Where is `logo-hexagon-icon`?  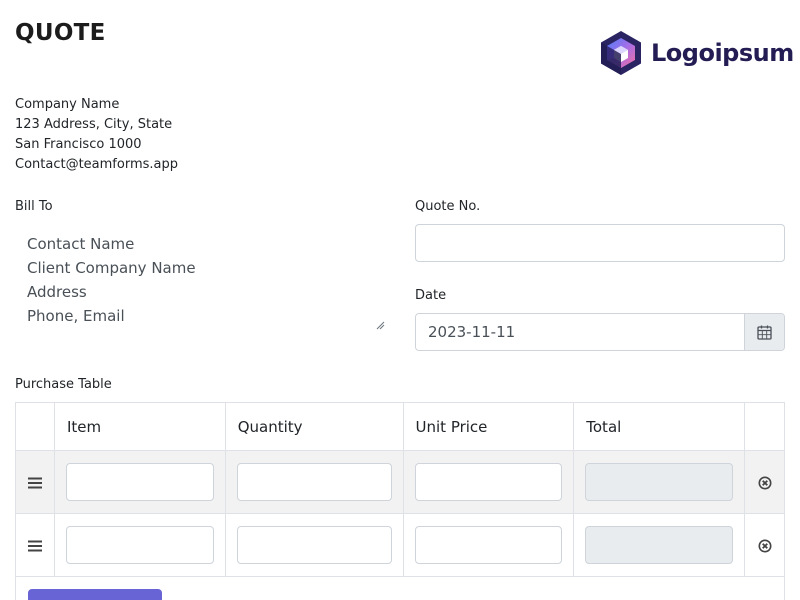
logo-hexagon-icon is located at coordinates (621, 53).